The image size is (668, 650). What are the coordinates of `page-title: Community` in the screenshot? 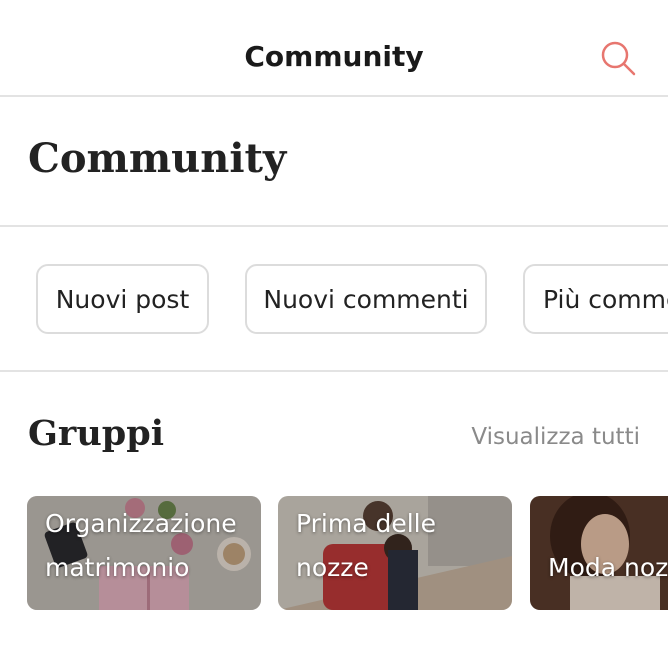 It's located at (157, 158).